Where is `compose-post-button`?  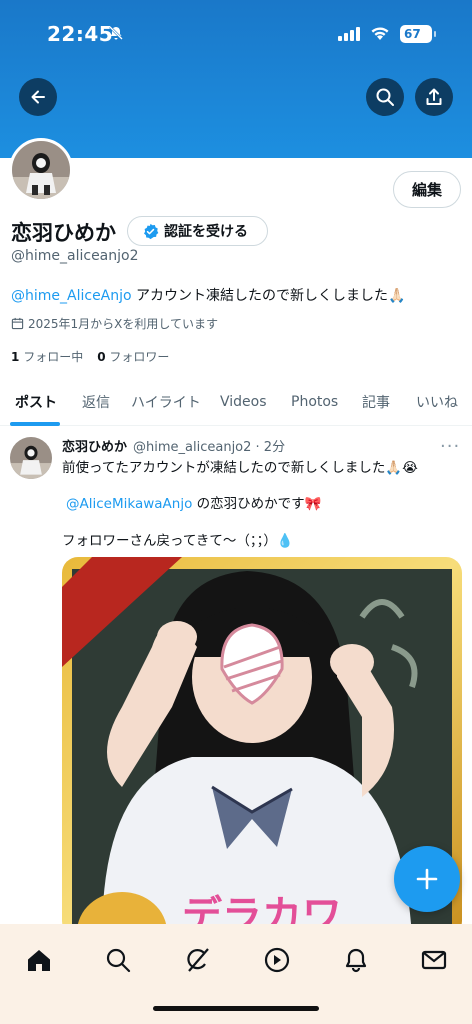
compose-post-button is located at coordinates (427, 879).